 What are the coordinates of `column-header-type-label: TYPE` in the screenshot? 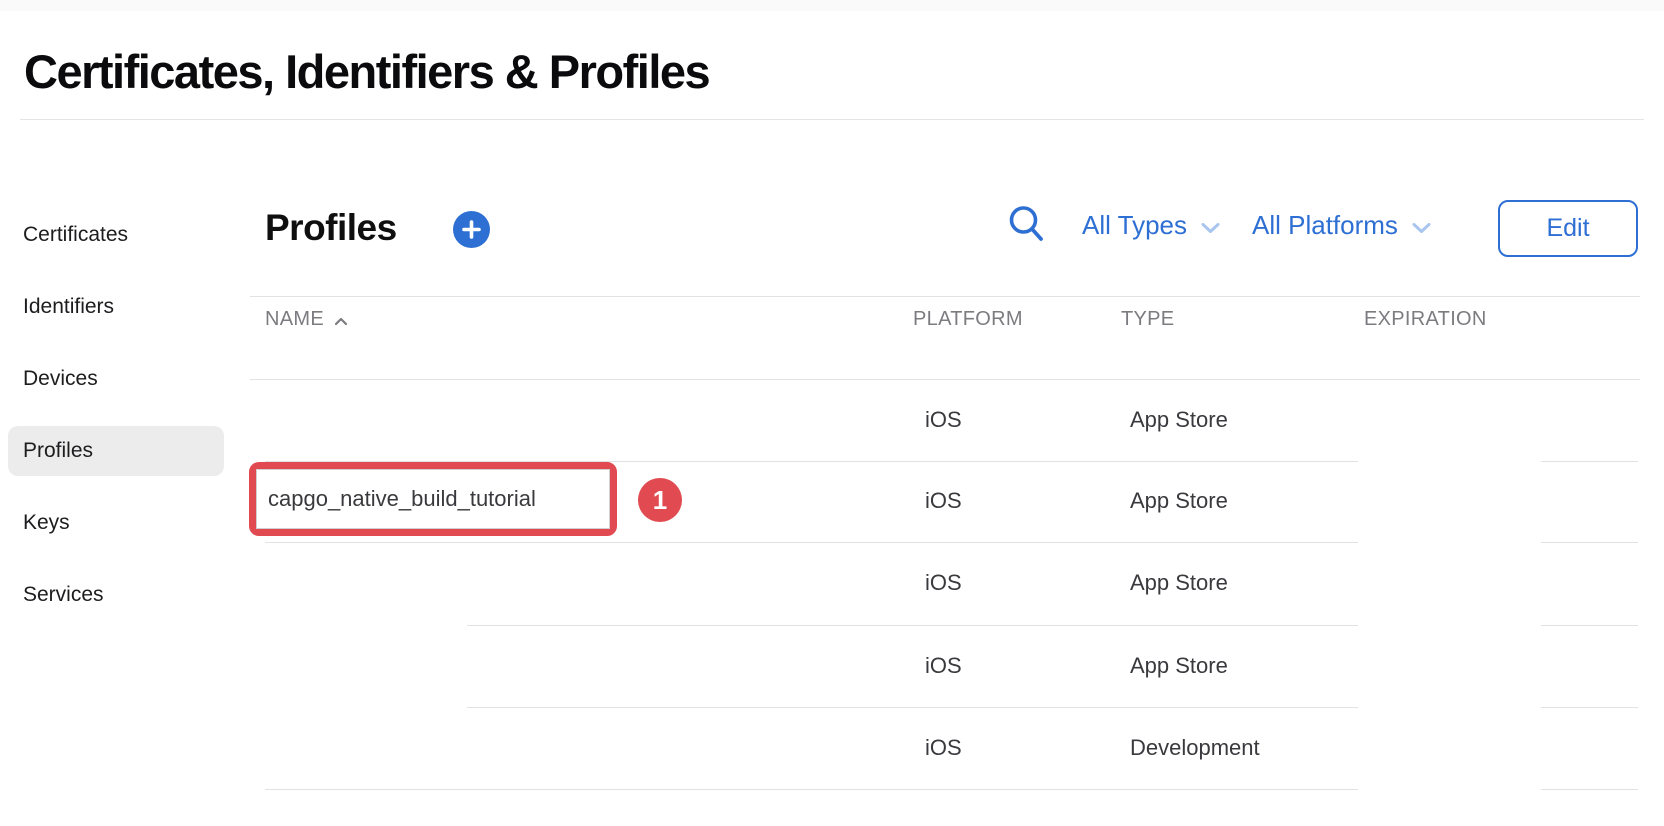 It's located at (1148, 319).